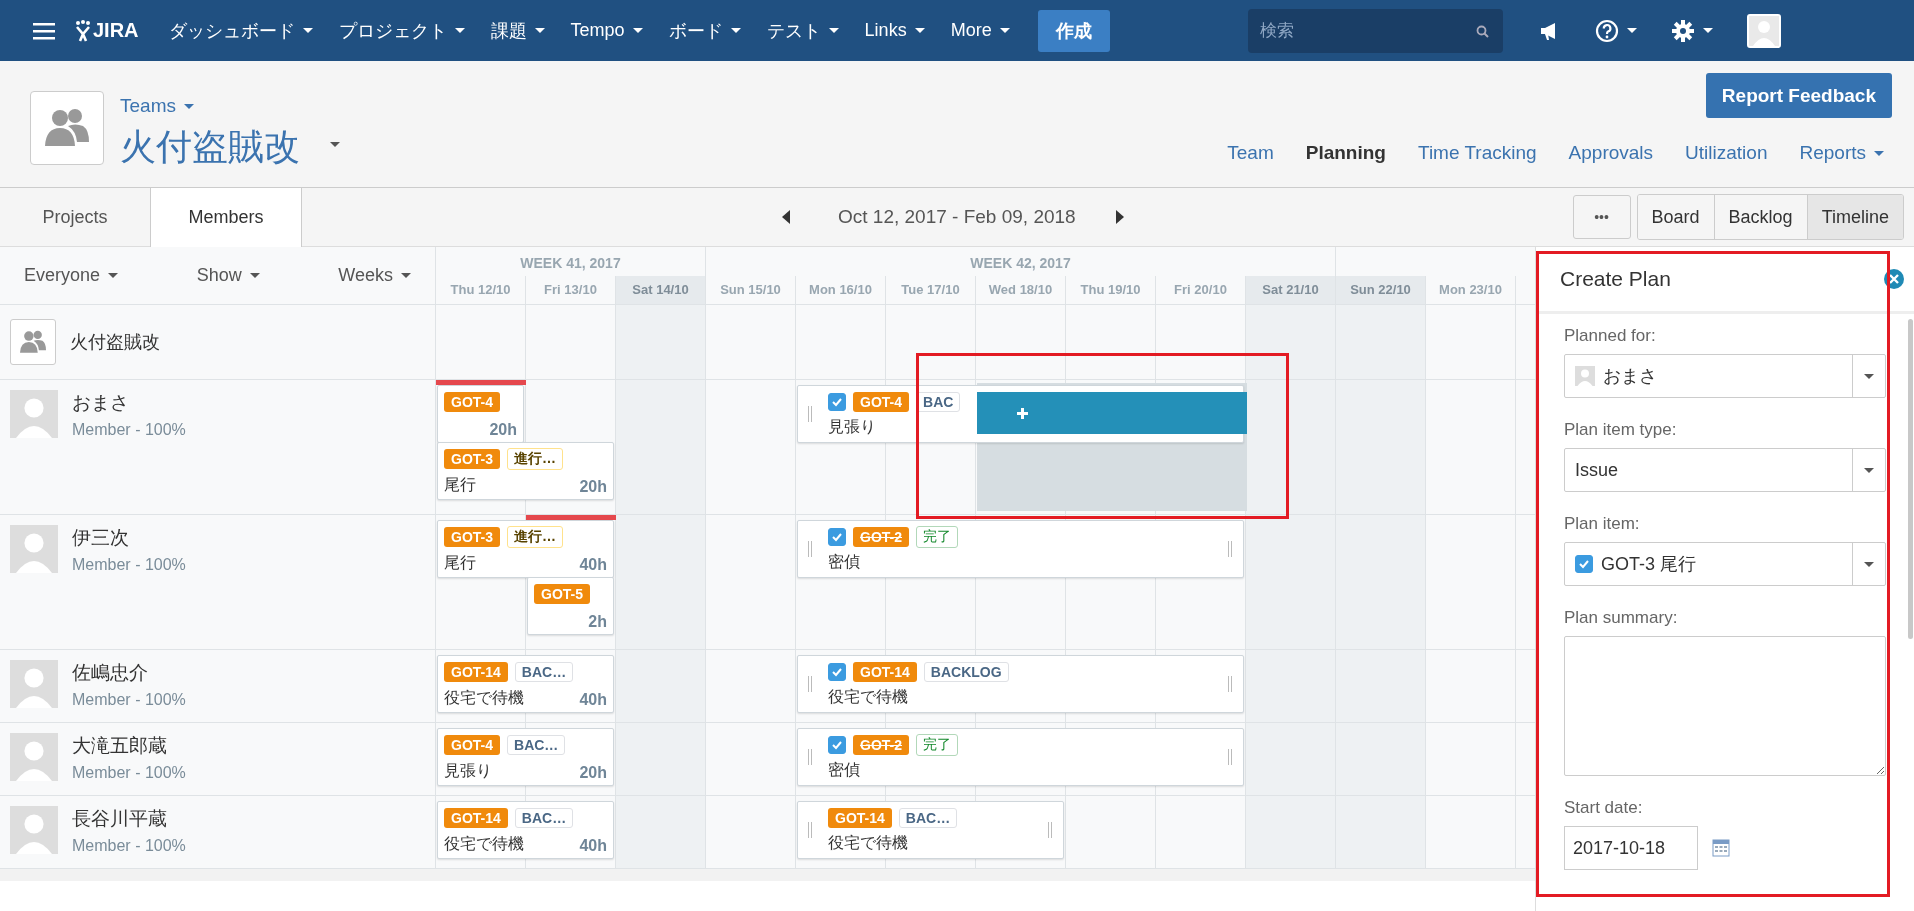 Image resolution: width=1914 pixels, height=911 pixels. What do you see at coordinates (1611, 153) in the screenshot?
I see `team-tab: Approvals` at bounding box center [1611, 153].